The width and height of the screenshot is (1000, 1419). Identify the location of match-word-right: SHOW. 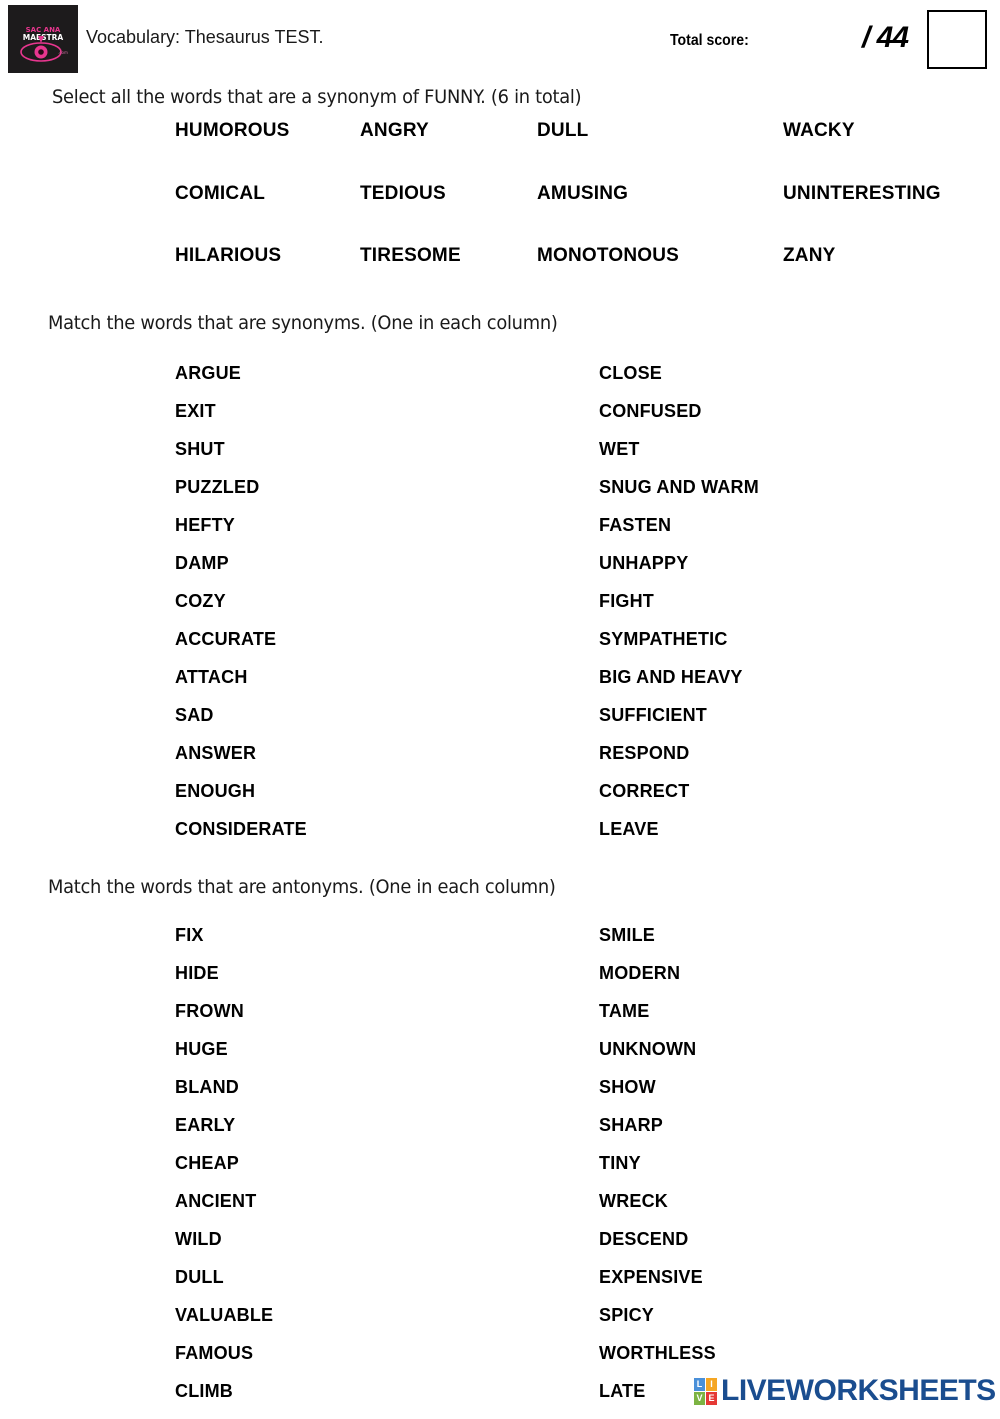
(657, 1096).